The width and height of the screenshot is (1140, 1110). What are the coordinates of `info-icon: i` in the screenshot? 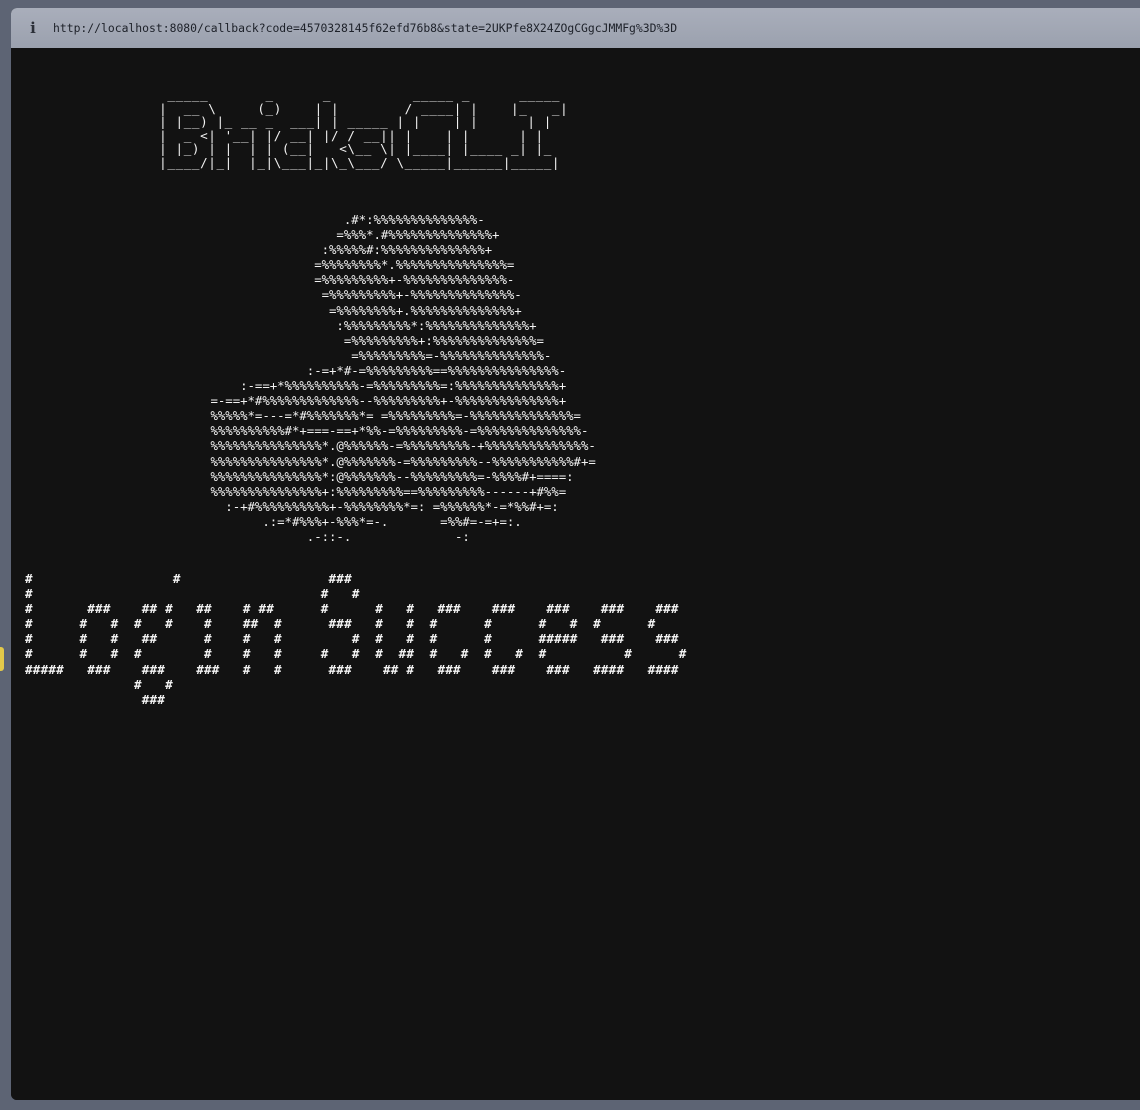 It's located at (33, 28).